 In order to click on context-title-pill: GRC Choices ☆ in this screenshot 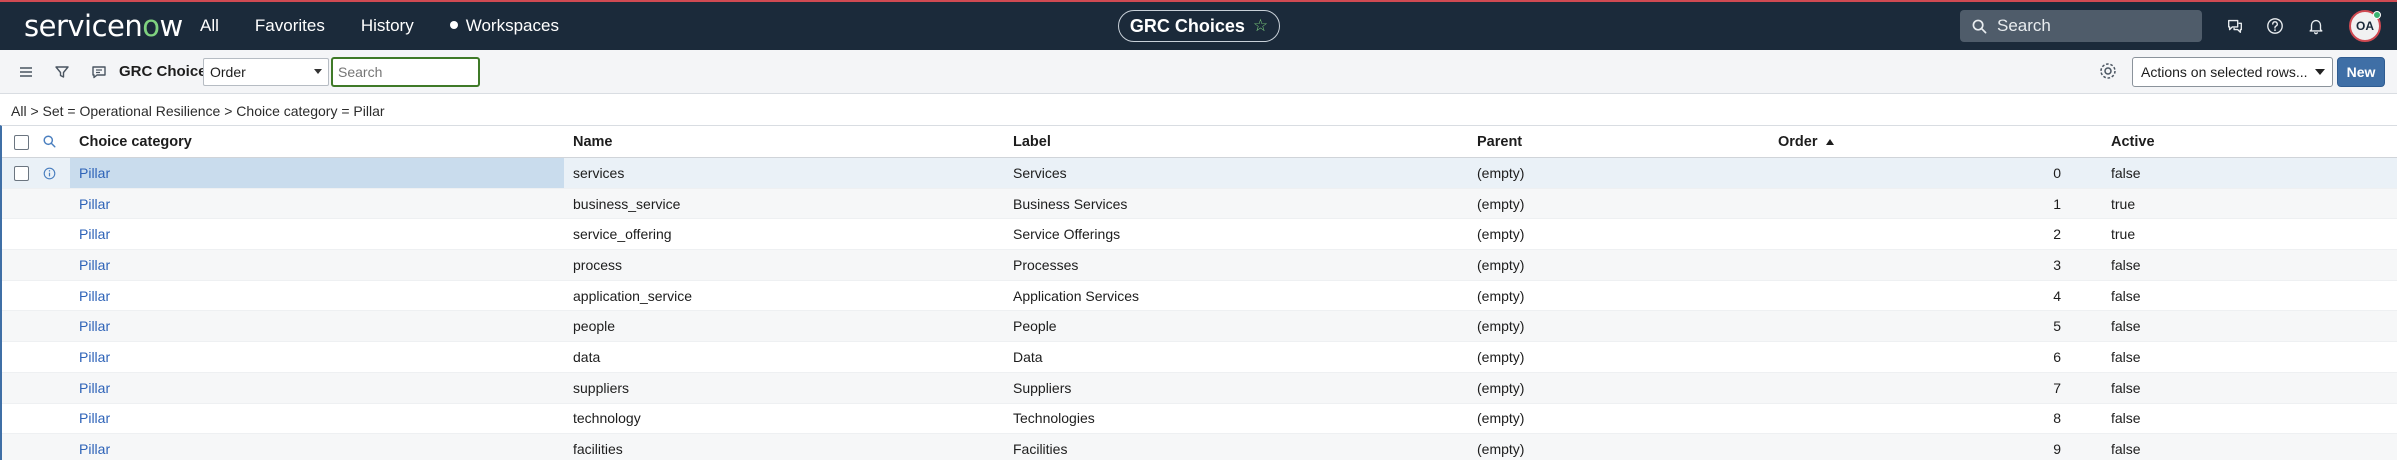, I will do `click(1199, 26)`.